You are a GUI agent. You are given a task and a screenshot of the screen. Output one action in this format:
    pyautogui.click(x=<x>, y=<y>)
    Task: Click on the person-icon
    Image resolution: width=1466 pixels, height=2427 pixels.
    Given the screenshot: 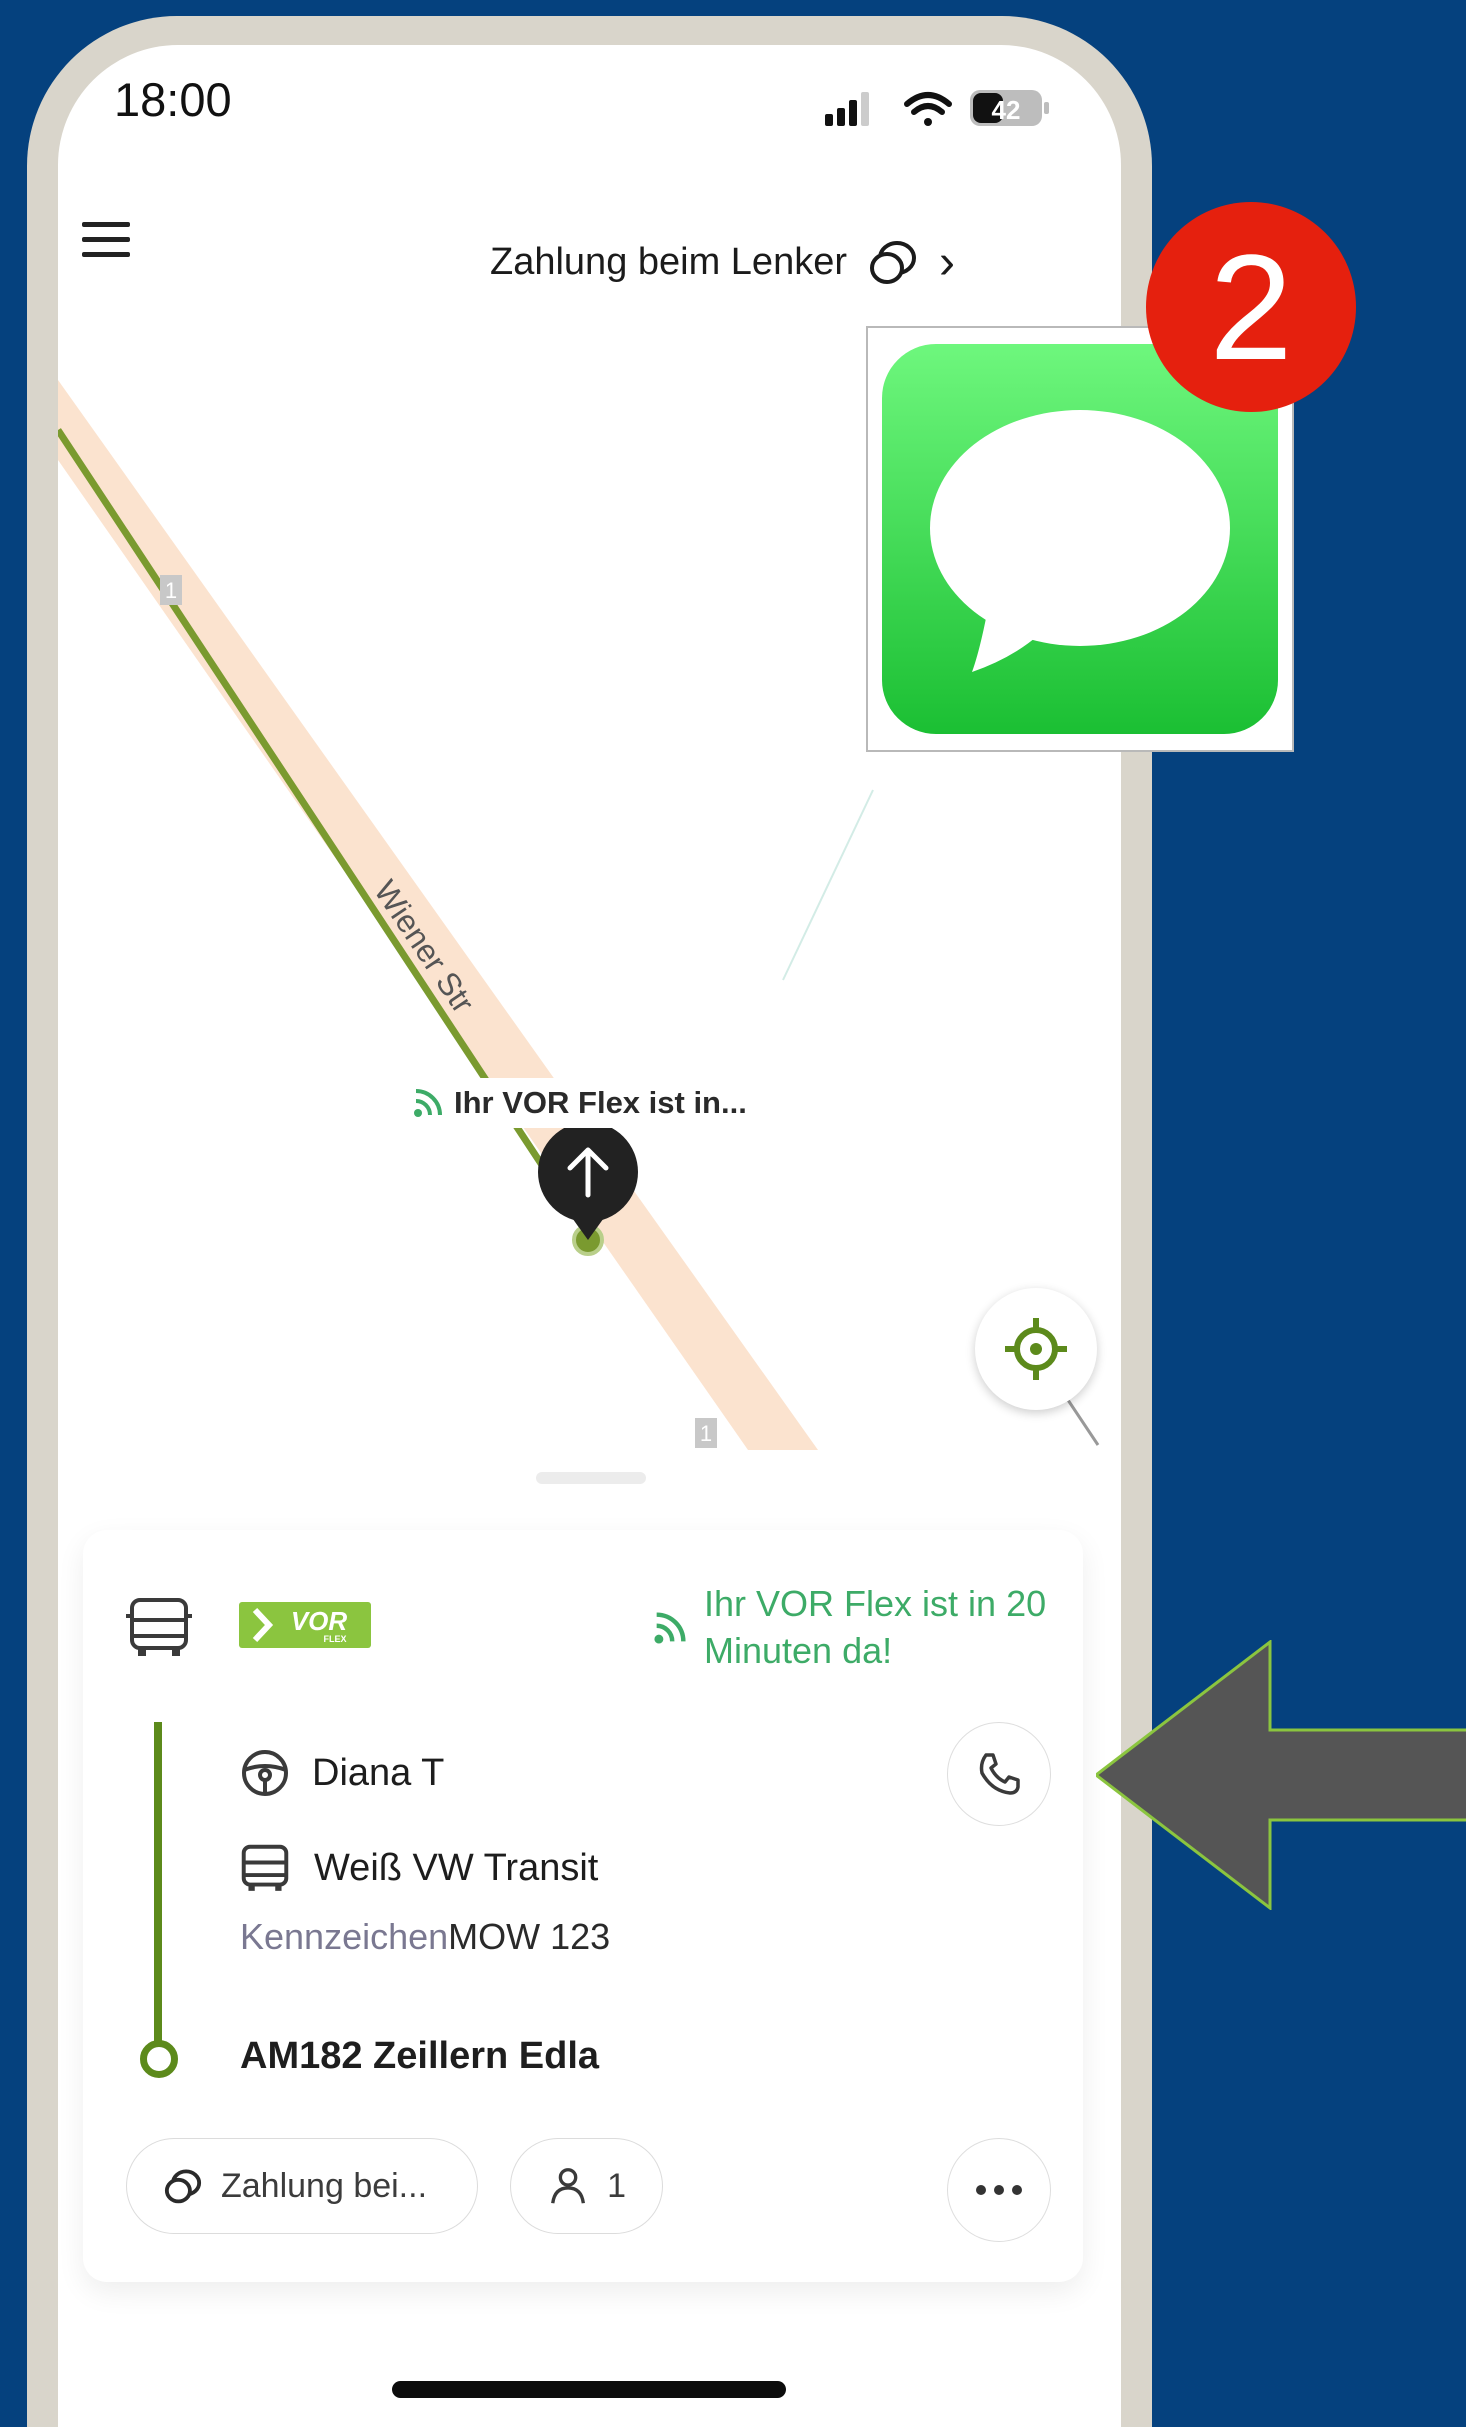 What is the action you would take?
    pyautogui.click(x=568, y=2186)
    